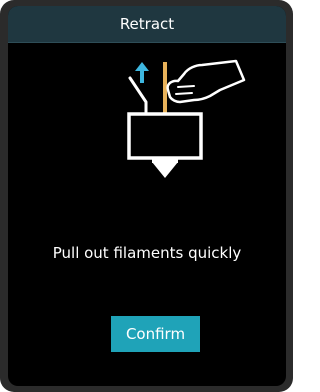 The image size is (320, 392). Describe the element at coordinates (206, 81) in the screenshot. I see `hand-icon` at that location.